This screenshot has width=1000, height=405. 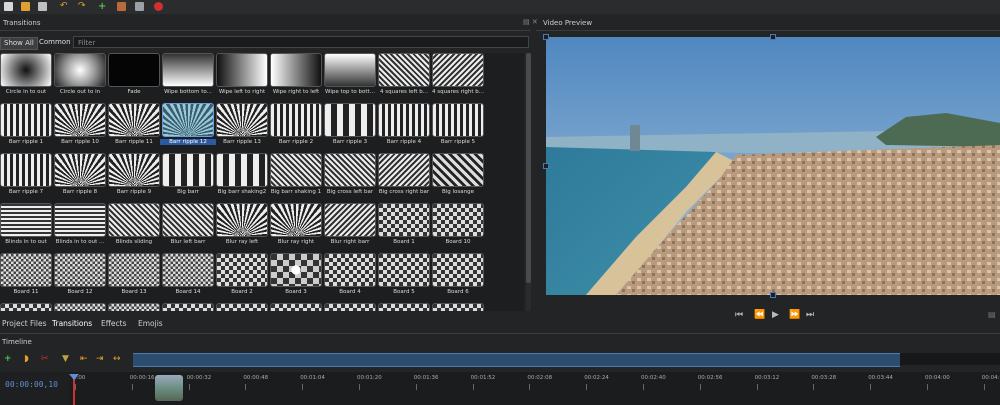 I want to click on transition-tile: Blur right barr, so click(x=350, y=226).